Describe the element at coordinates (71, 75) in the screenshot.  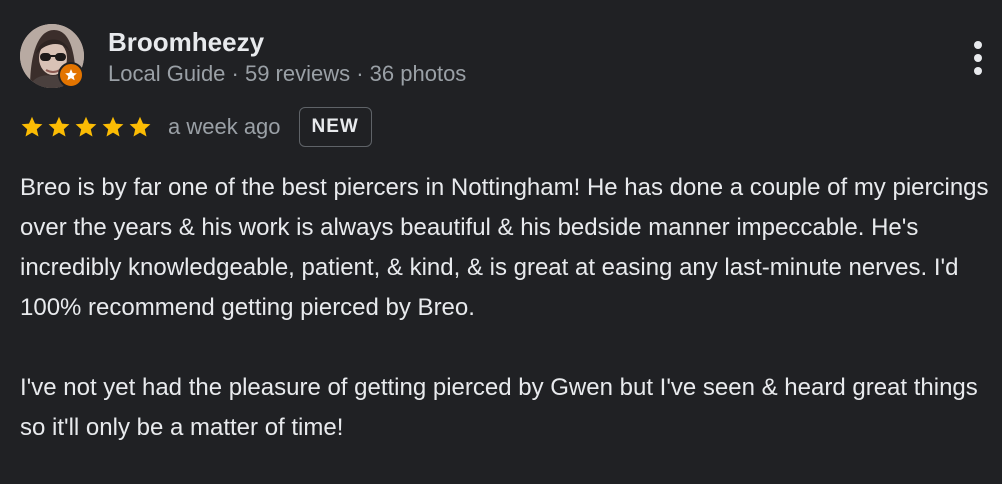
I see `local-guide-star-icon` at that location.